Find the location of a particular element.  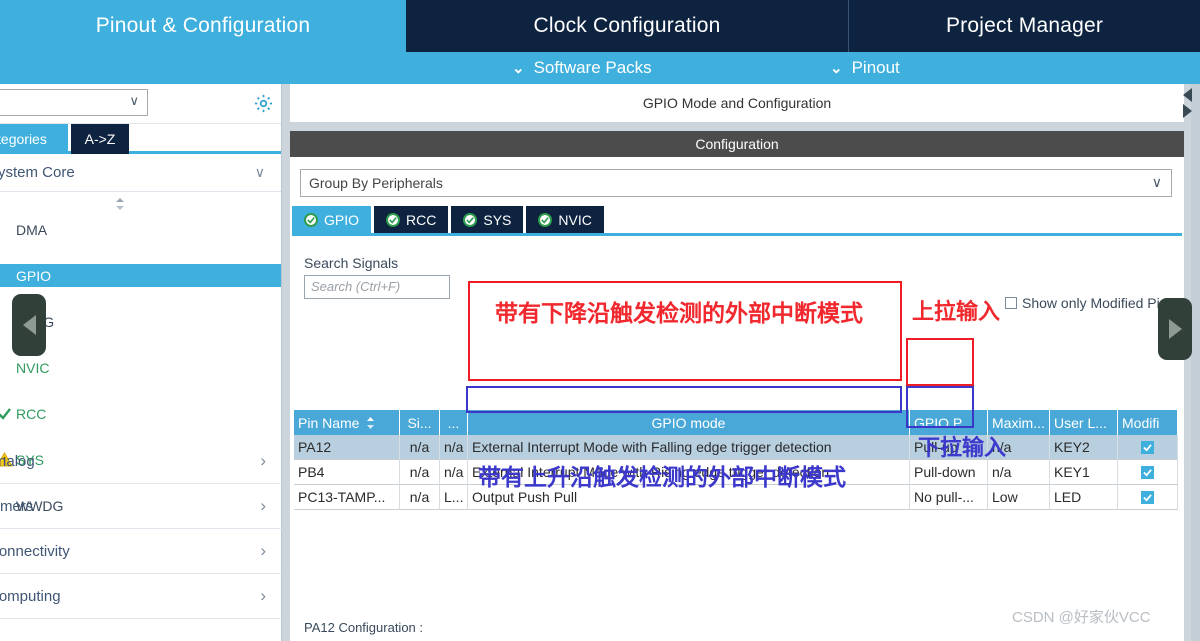

cell-pin-name: PA12 is located at coordinates (347, 447).